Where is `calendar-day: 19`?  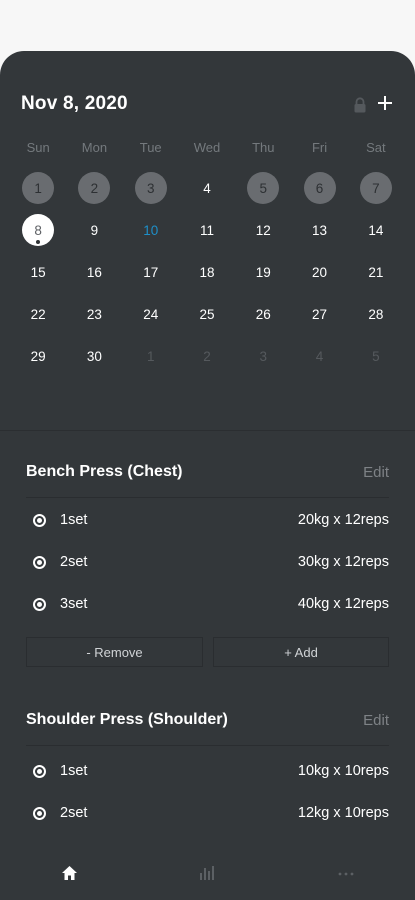
calendar-day: 19 is located at coordinates (263, 272).